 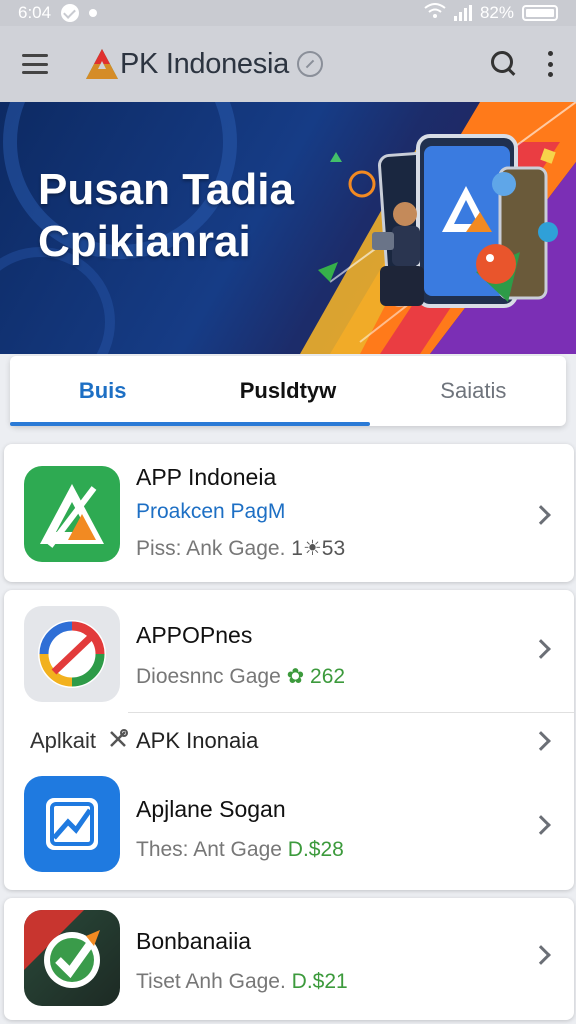 I want to click on tools-icon, so click(x=119, y=738).